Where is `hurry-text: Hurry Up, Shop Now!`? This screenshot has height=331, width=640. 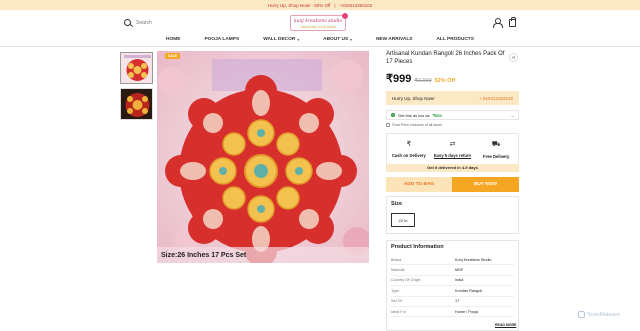 hurry-text: Hurry Up, Shop Now! is located at coordinates (413, 98).